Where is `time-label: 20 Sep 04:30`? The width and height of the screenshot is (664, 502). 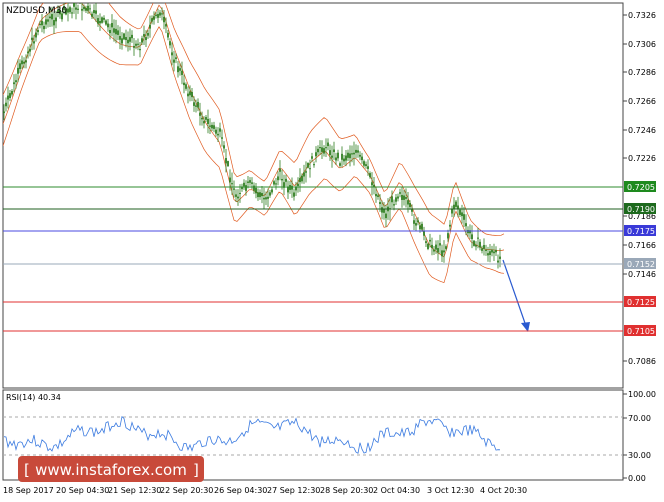 time-label: 20 Sep 04:30 is located at coordinates (82, 490).